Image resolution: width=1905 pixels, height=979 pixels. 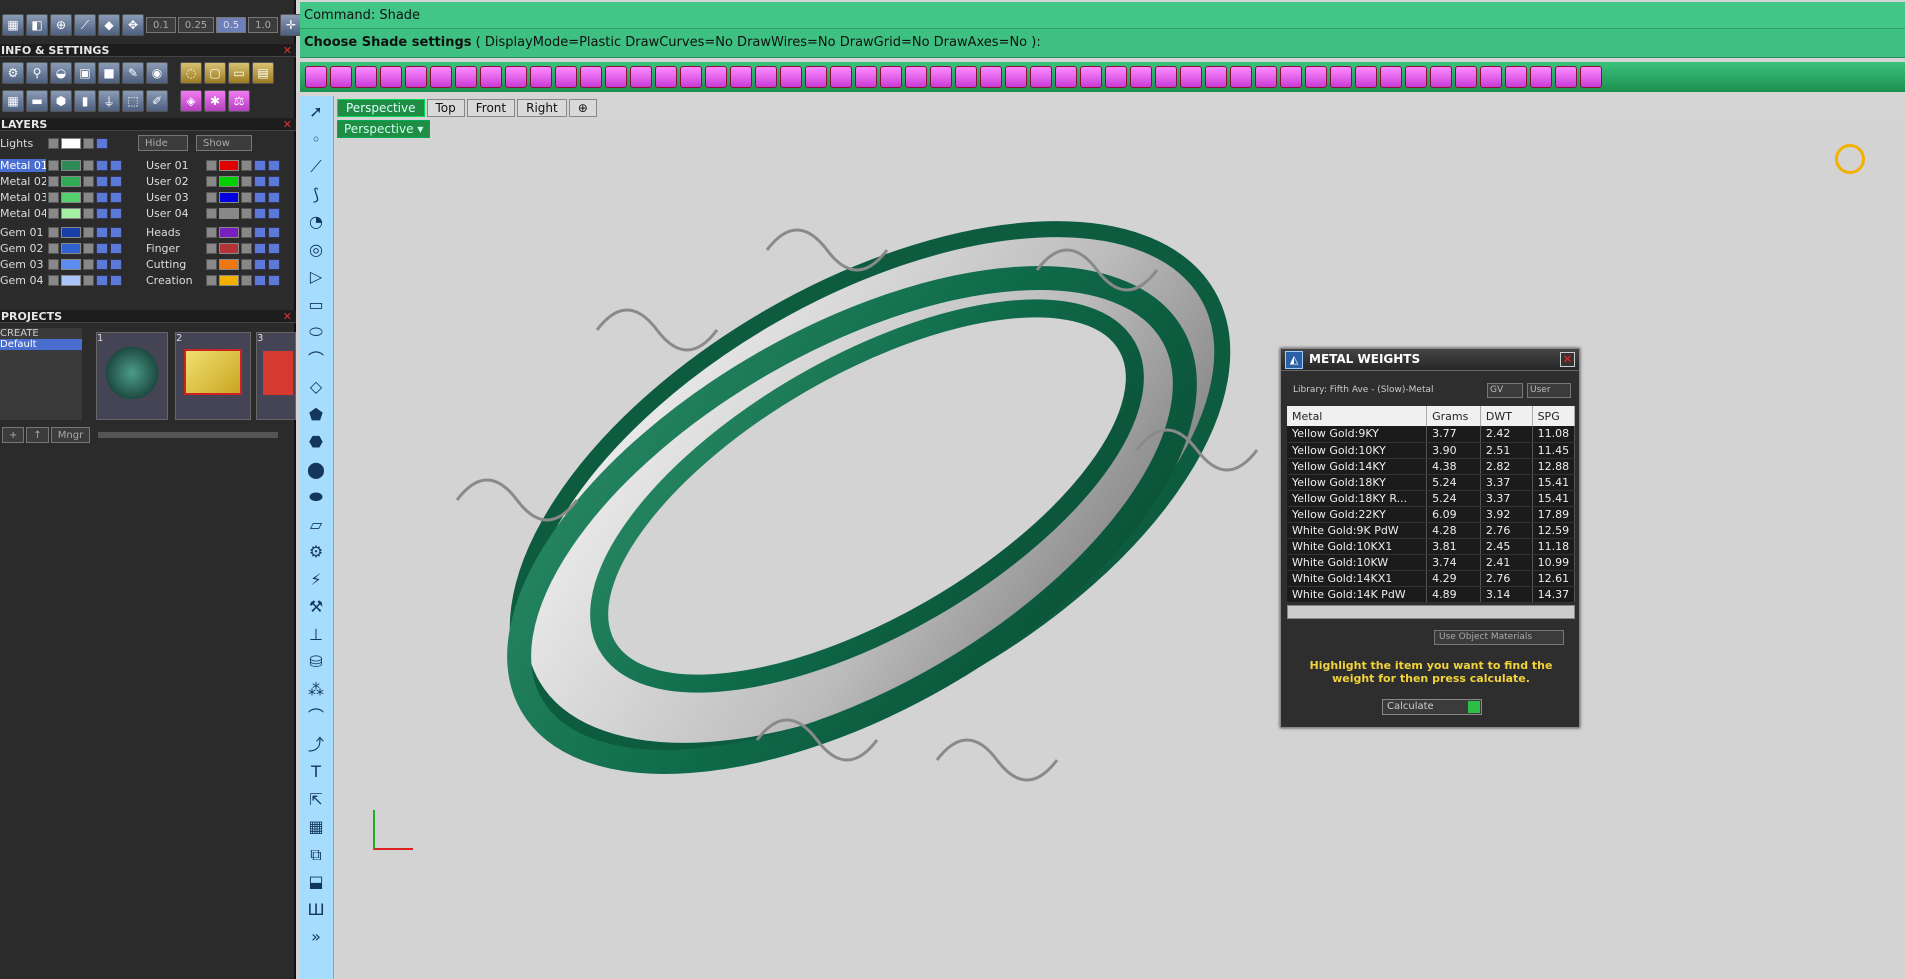 I want to click on crosshair-icon: ✛, so click(x=290, y=25).